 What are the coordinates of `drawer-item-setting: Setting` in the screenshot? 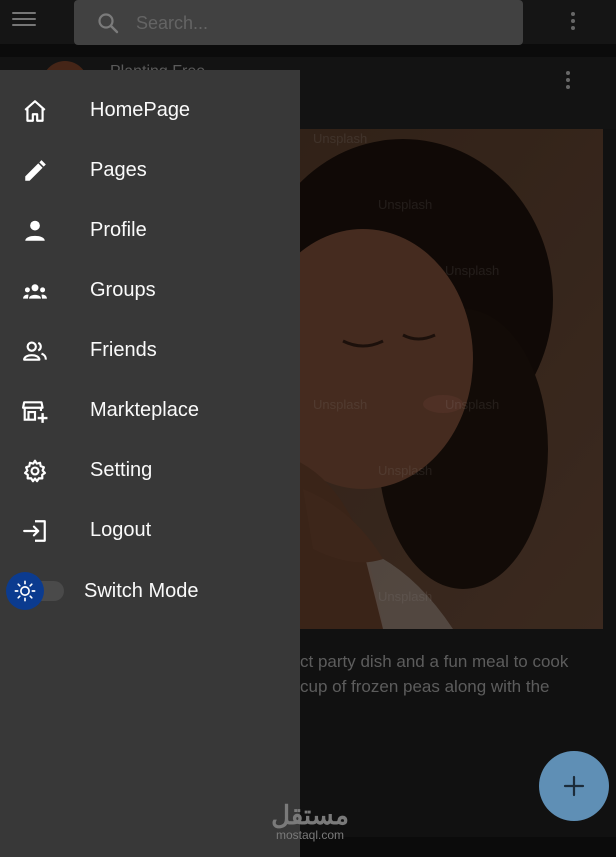 It's located at (150, 470).